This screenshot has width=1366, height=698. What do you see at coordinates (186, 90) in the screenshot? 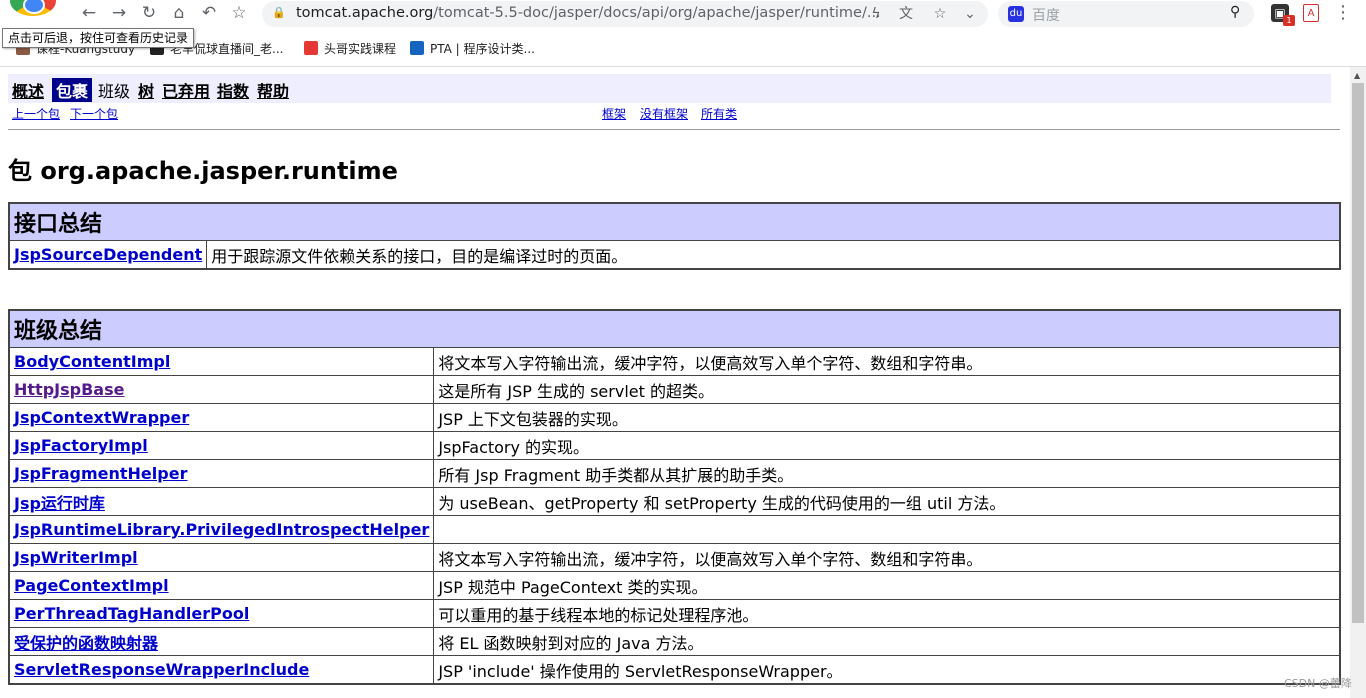
I see `nav-deprecated: 已弃用` at bounding box center [186, 90].